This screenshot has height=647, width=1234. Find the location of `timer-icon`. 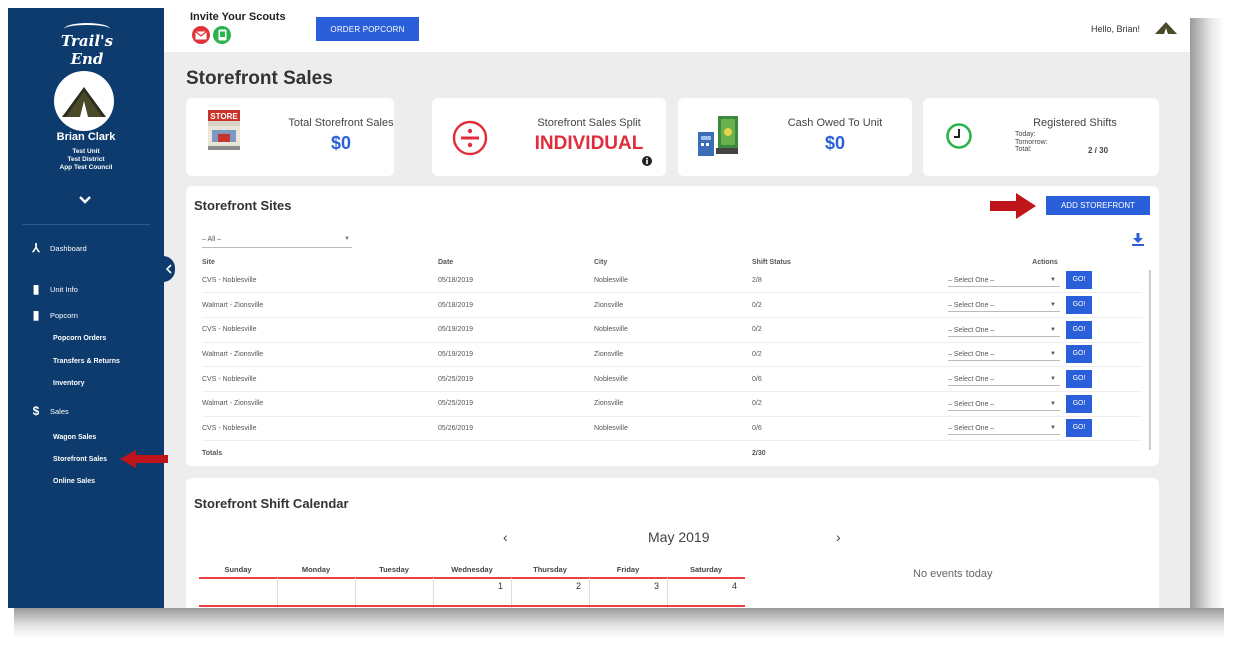

timer-icon is located at coordinates (959, 136).